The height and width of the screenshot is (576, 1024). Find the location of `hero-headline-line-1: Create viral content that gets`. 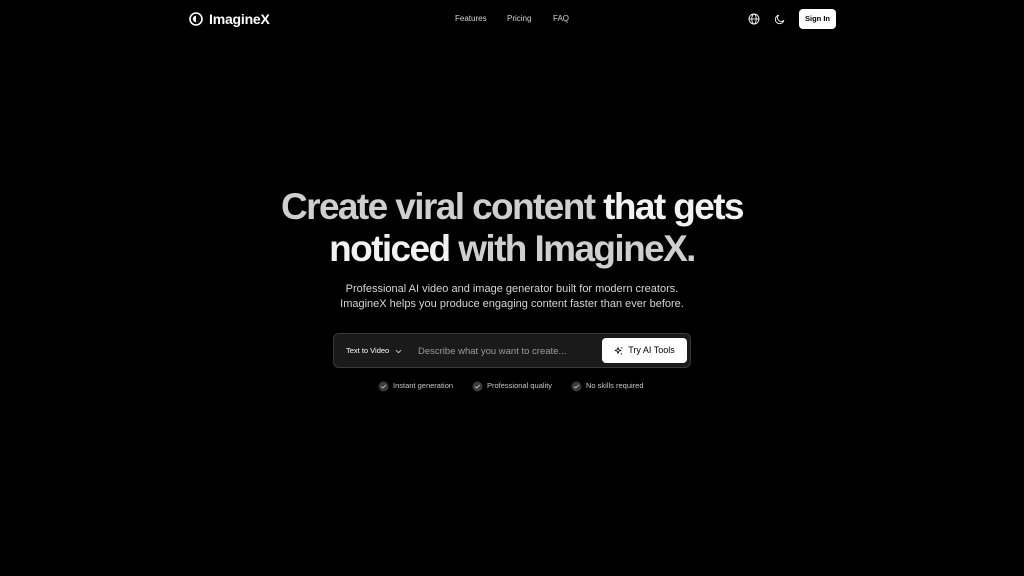

hero-headline-line-1: Create viral content that gets is located at coordinates (512, 207).